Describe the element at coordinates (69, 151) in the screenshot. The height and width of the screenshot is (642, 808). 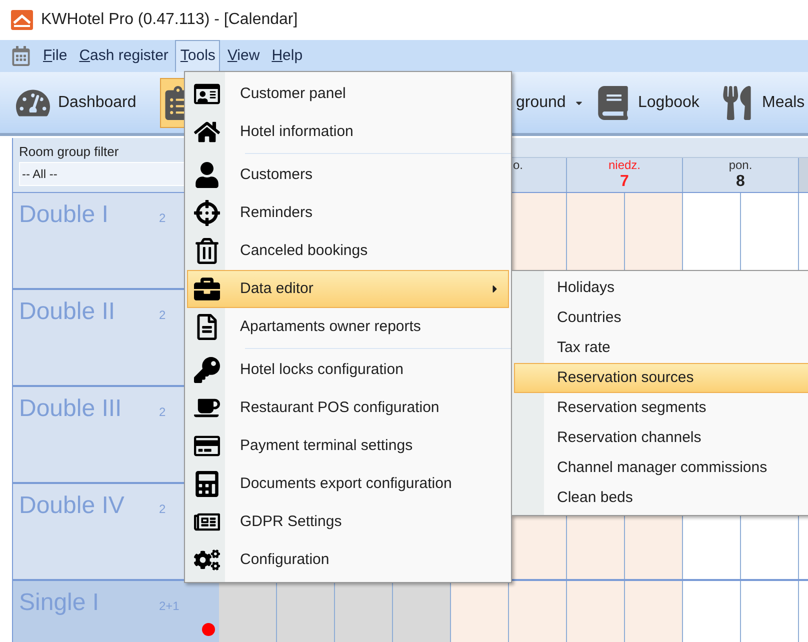
I see `filter-label: Room group filter` at that location.